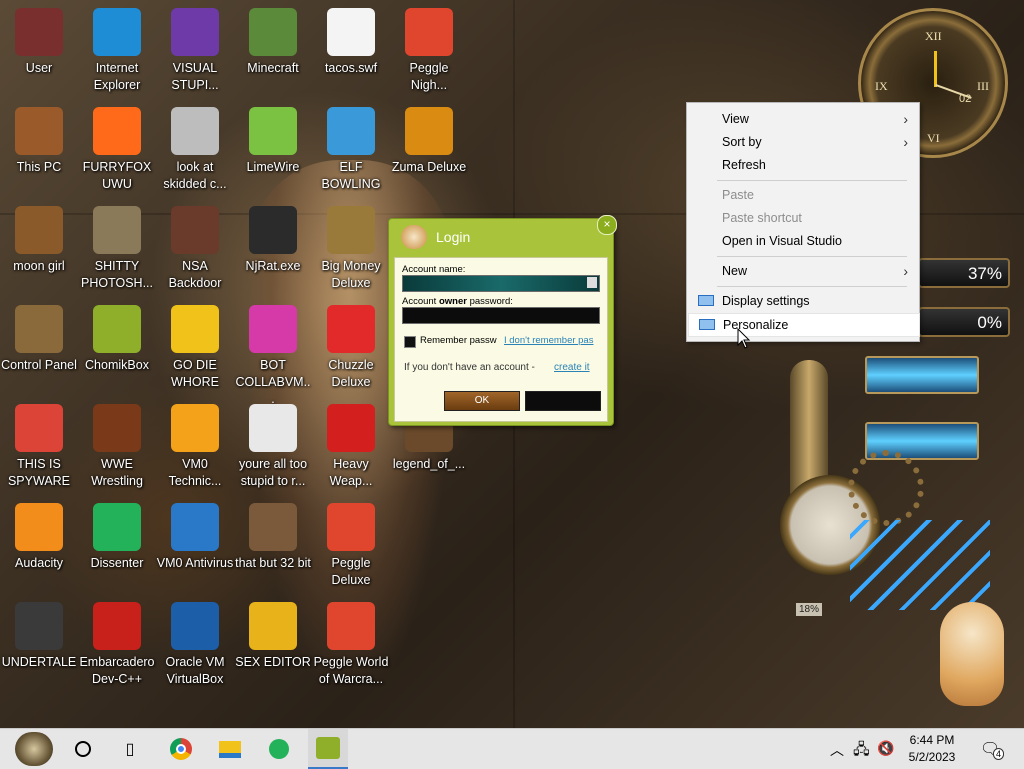  I want to click on desktop-icon-label: Embarcadero Dev-C++, so click(117, 670).